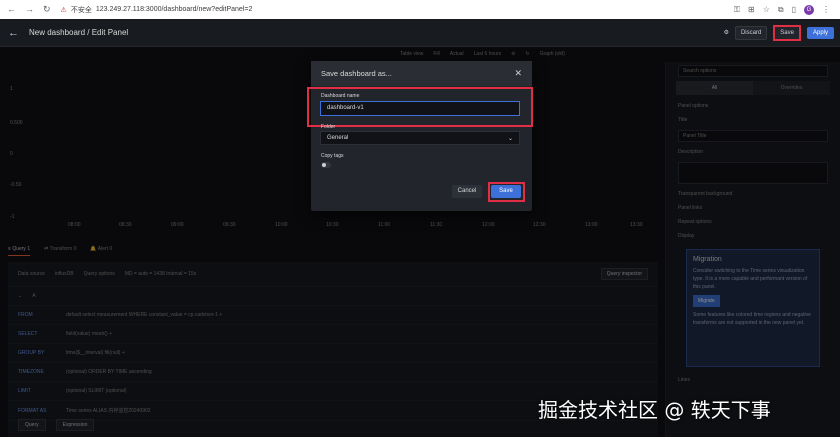 The width and height of the screenshot is (840, 437). What do you see at coordinates (81, 10) in the screenshot?
I see `insecure-label: 不安全` at bounding box center [81, 10].